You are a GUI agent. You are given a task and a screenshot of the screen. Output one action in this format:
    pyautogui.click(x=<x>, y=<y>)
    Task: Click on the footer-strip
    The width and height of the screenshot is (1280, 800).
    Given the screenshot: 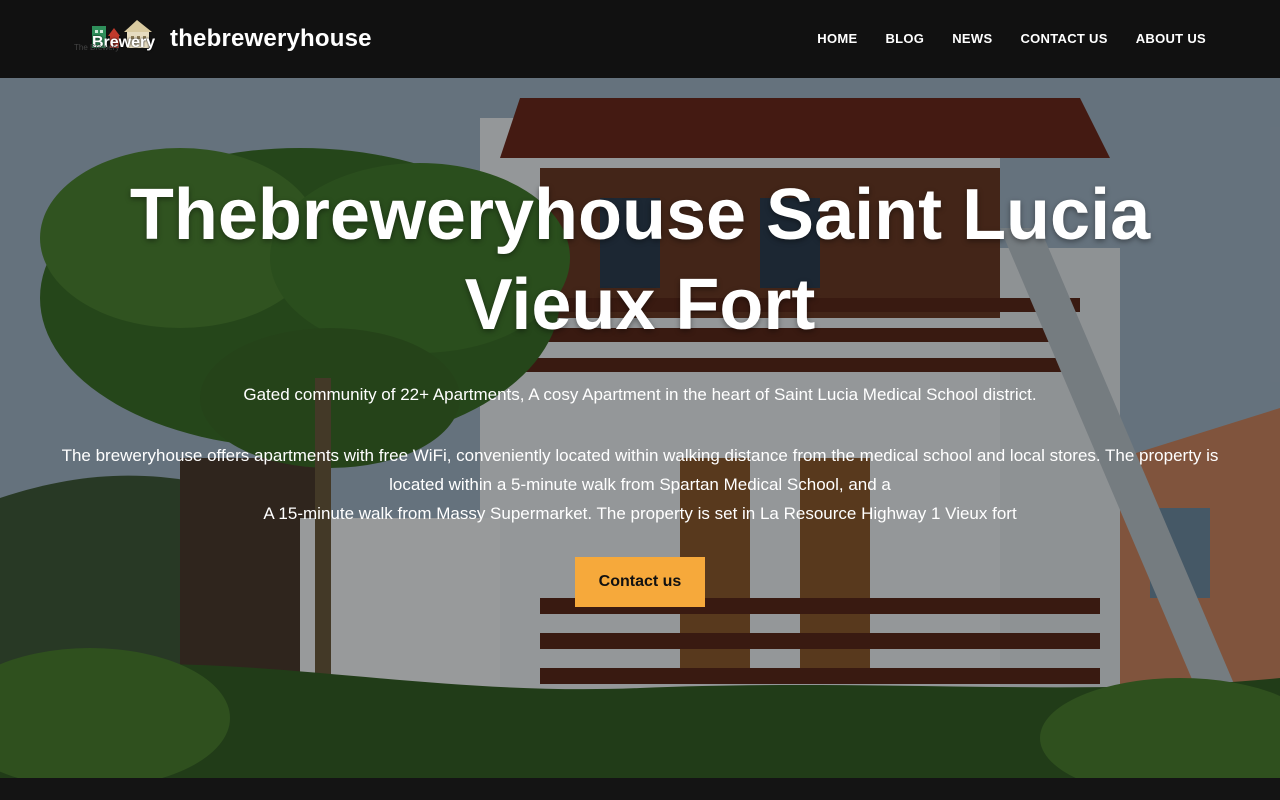 What is the action you would take?
    pyautogui.click(x=640, y=789)
    